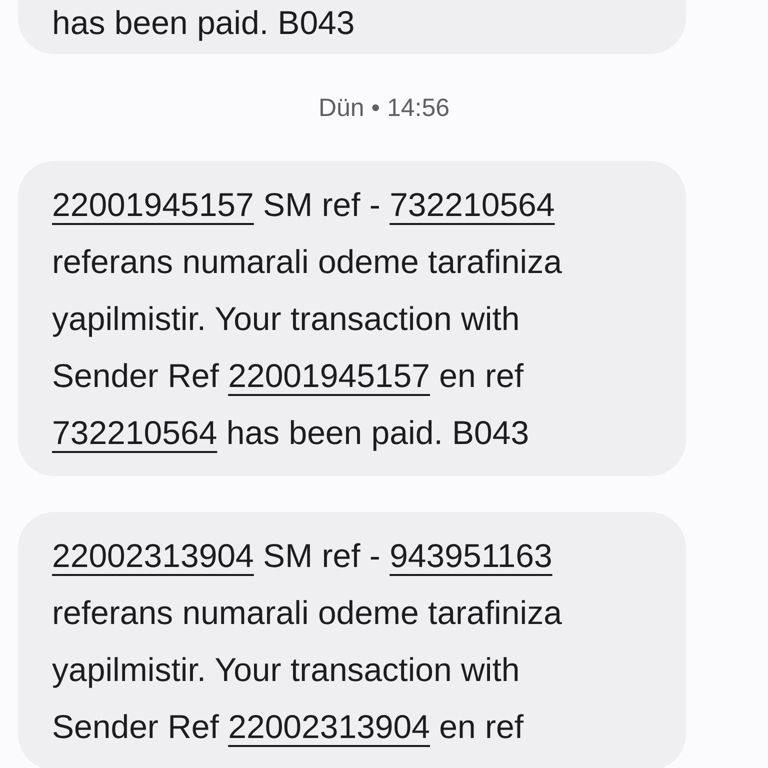  What do you see at coordinates (384, 108) in the screenshot?
I see `timestamp: Dün • 14:56` at bounding box center [384, 108].